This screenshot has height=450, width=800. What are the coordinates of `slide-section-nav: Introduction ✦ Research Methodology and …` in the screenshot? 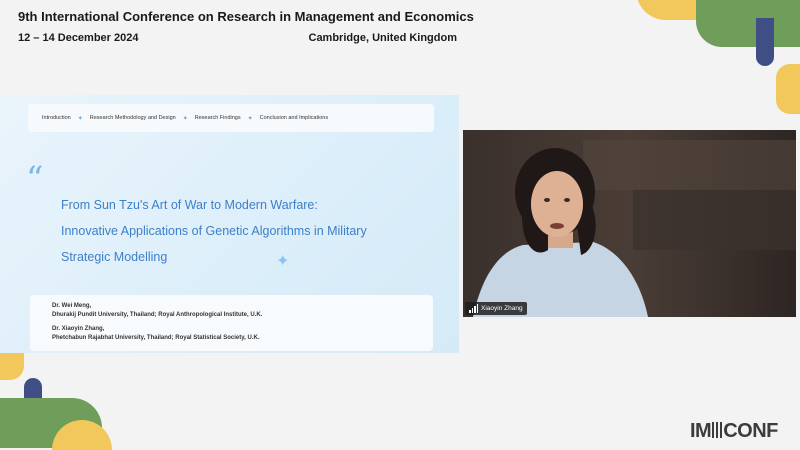 It's located at (231, 118).